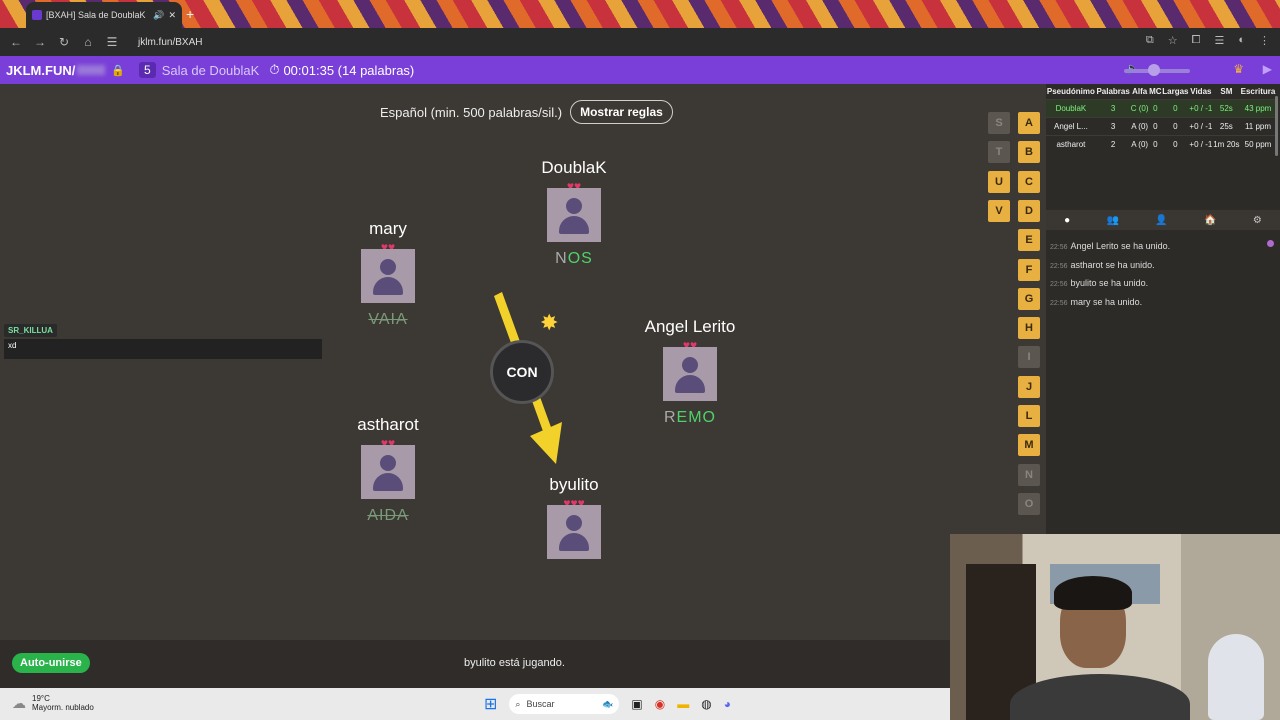 The height and width of the screenshot is (720, 1280). Describe the element at coordinates (490, 704) in the screenshot. I see `windows-start-icon: ⊞` at that location.